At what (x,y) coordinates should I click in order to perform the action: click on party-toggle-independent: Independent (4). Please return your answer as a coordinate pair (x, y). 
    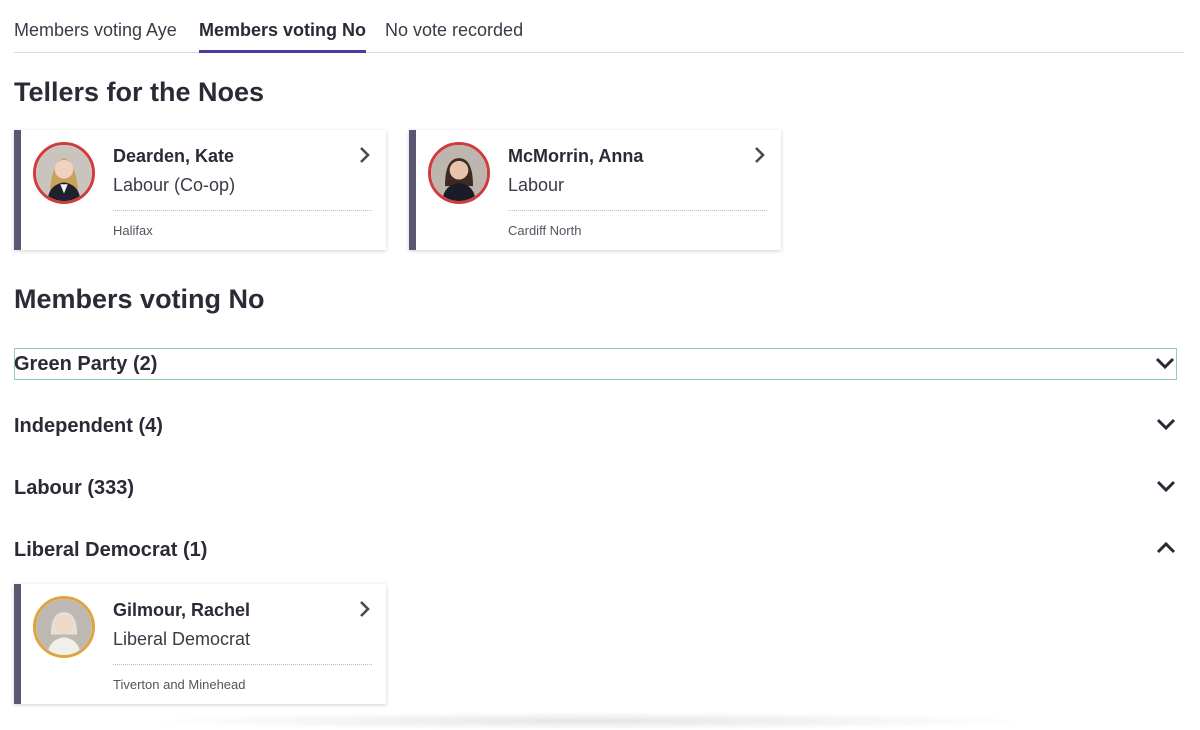
    Looking at the image, I should click on (595, 426).